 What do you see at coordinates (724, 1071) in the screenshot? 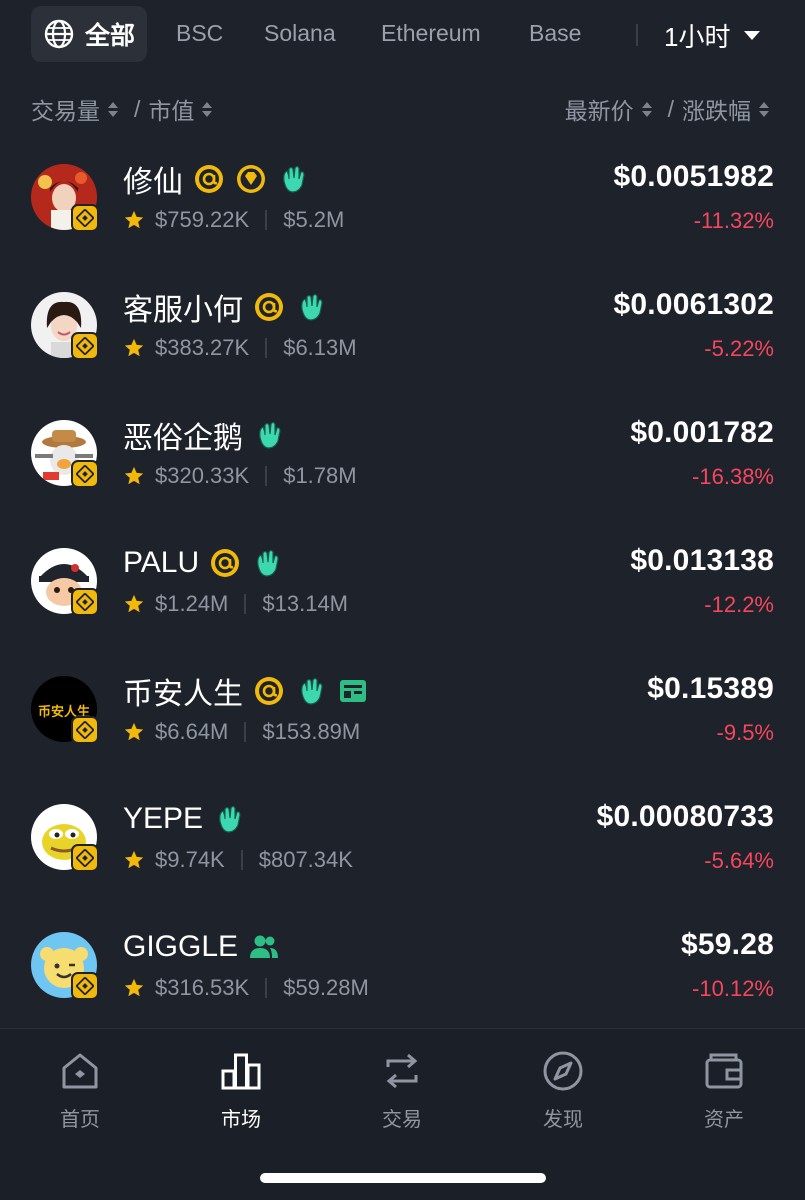
I see `wallet-icon` at bounding box center [724, 1071].